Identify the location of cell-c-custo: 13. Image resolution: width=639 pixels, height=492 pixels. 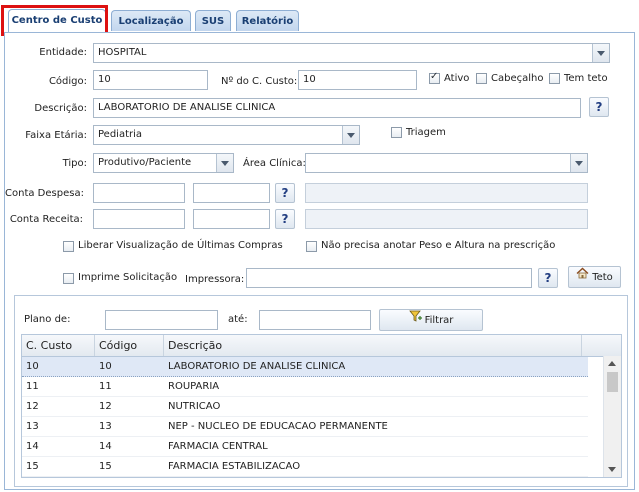
(32, 426).